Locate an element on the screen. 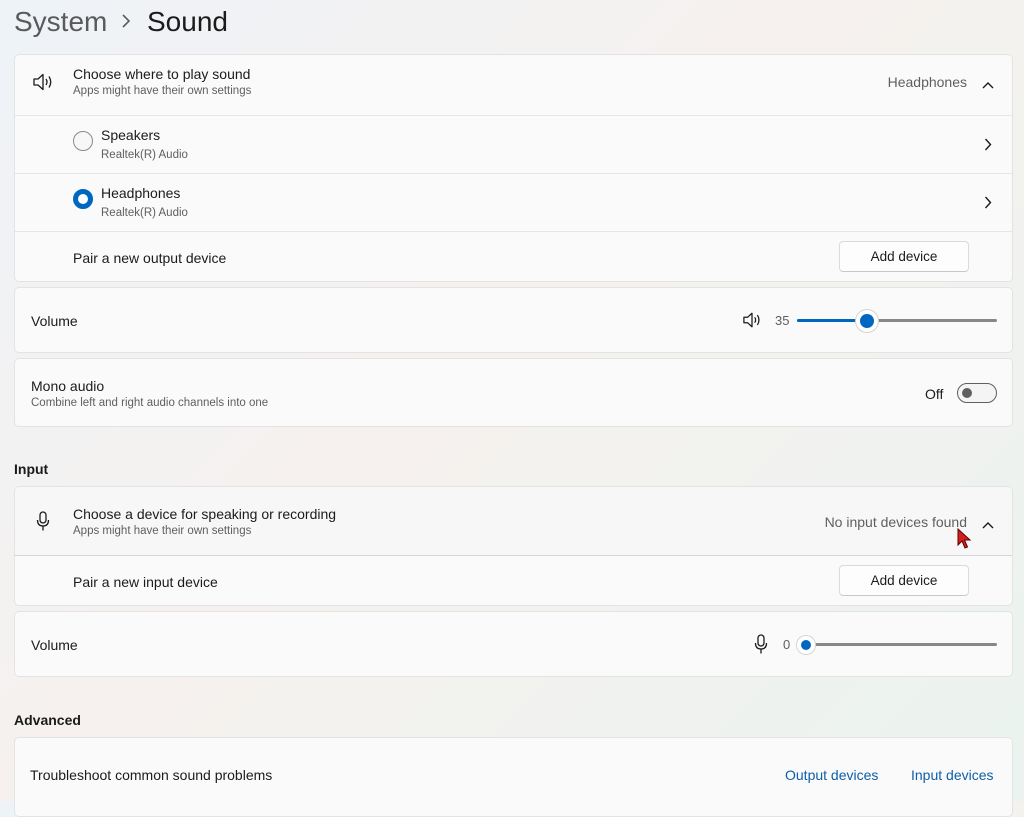 The height and width of the screenshot is (817, 1024). input-volume-label: Volume is located at coordinates (54, 645).